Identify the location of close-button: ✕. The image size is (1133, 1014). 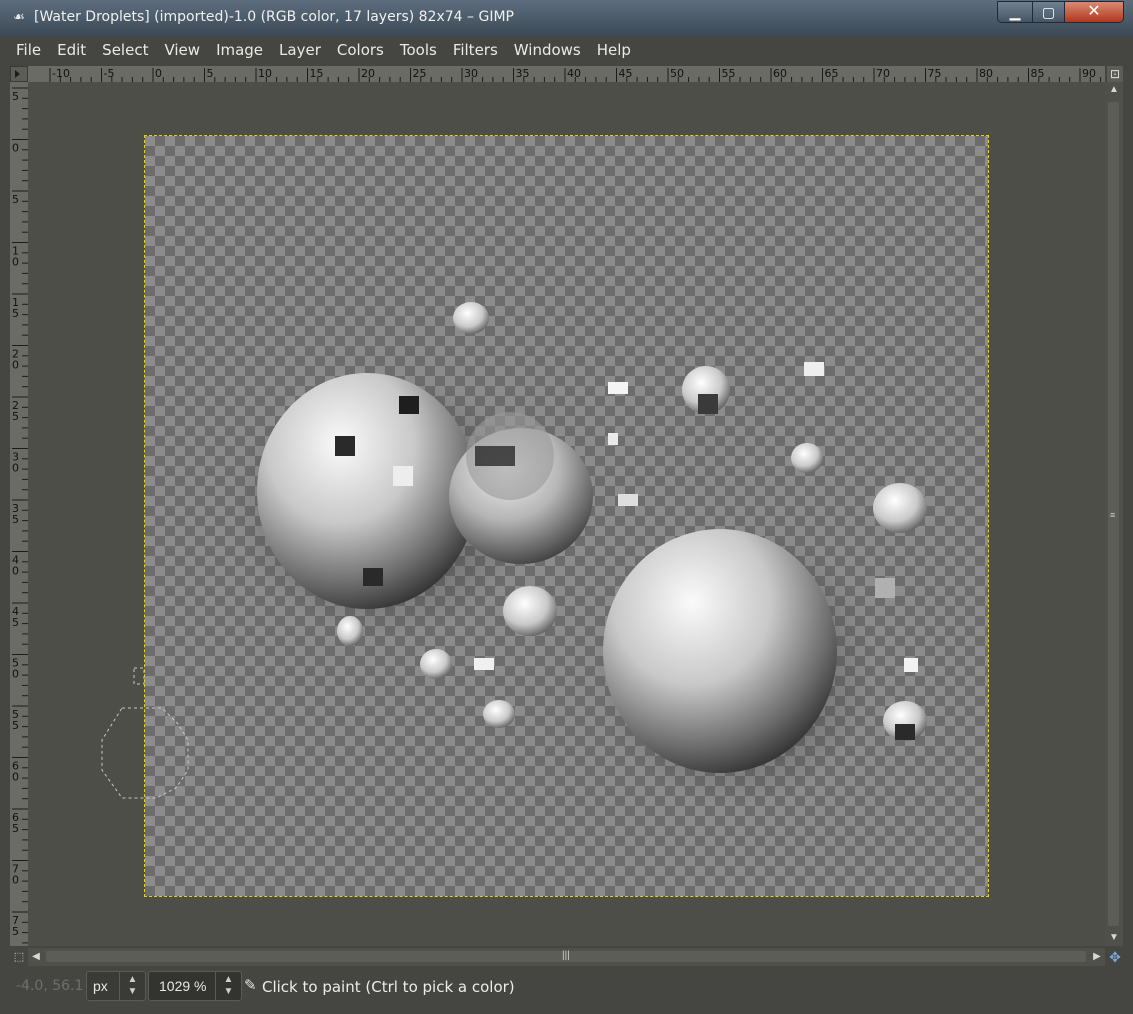
(1094, 12).